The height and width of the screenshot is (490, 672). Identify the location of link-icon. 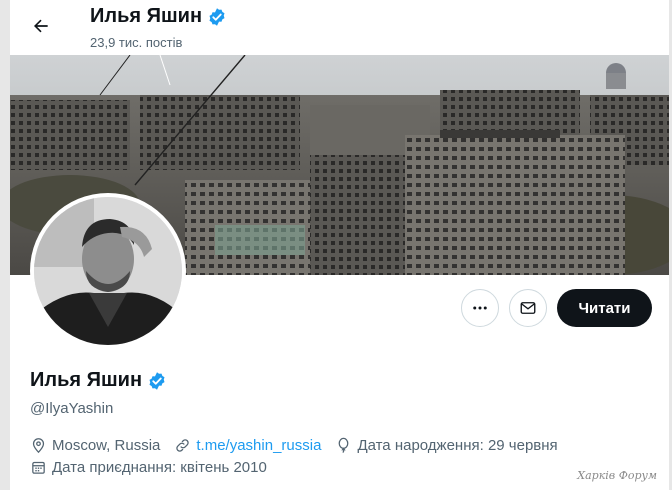
(183, 445).